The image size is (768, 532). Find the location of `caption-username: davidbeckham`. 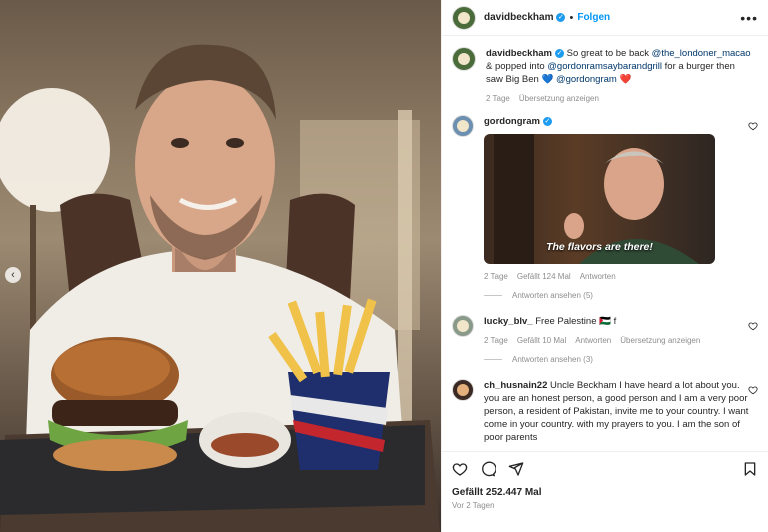

caption-username: davidbeckham is located at coordinates (519, 53).